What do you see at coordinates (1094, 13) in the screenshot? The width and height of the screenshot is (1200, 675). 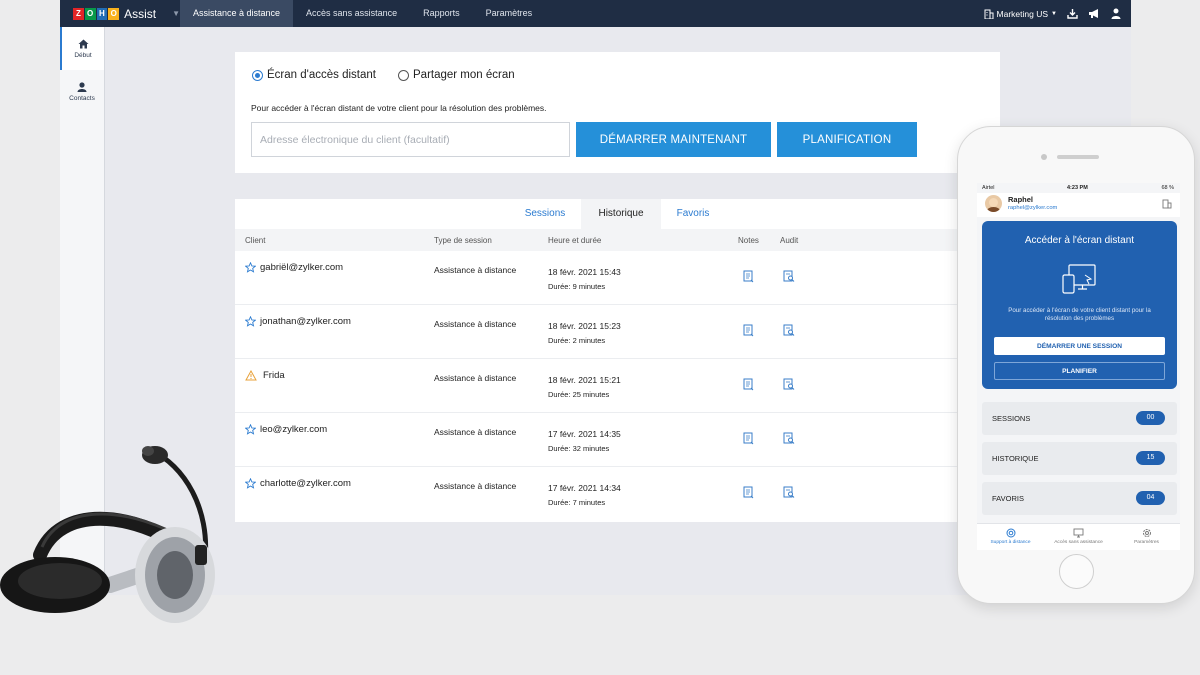 I see `megaphone-icon` at bounding box center [1094, 13].